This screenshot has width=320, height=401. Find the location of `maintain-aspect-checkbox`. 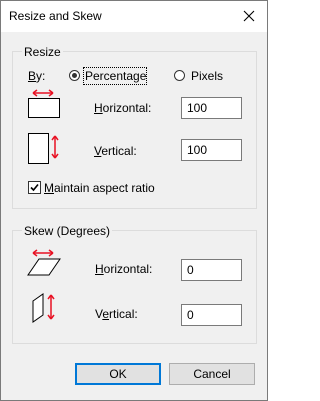

maintain-aspect-checkbox is located at coordinates (34, 187).